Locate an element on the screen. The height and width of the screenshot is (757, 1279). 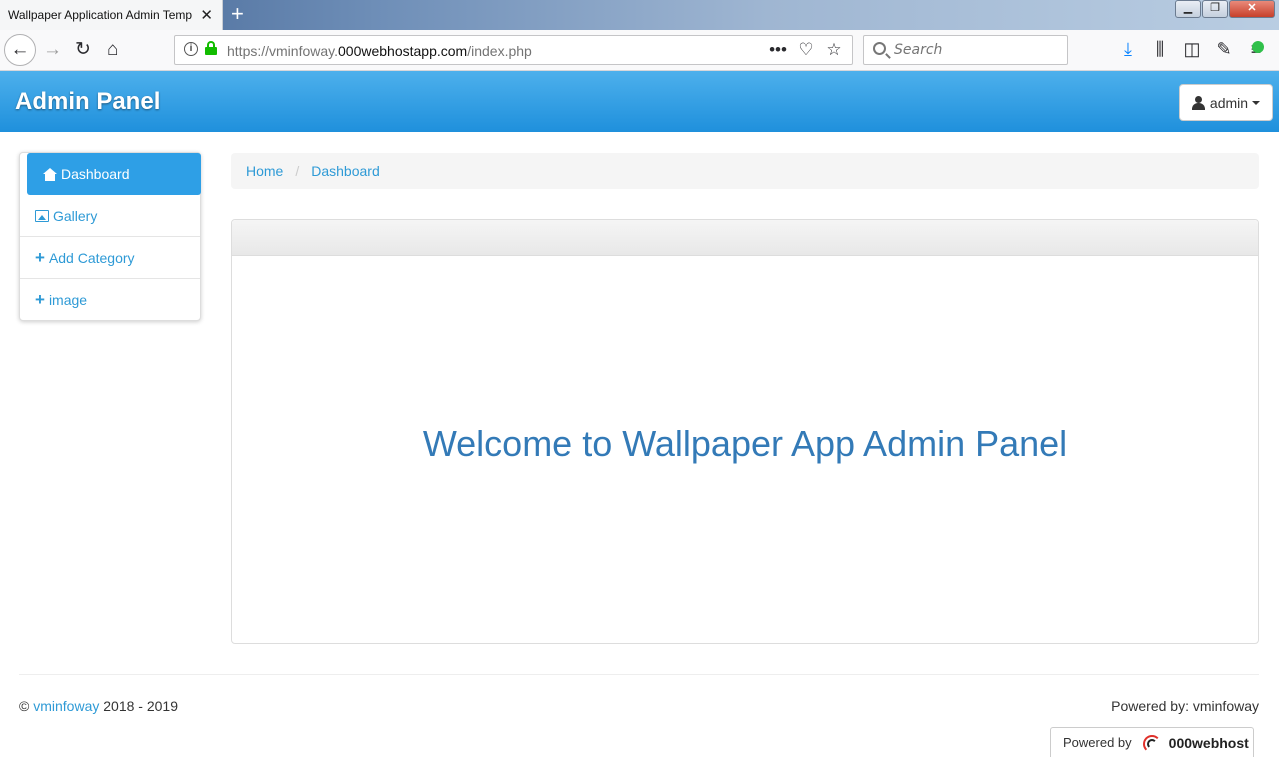
sidebar-item-add-category: + Add Category is located at coordinates (110, 258).